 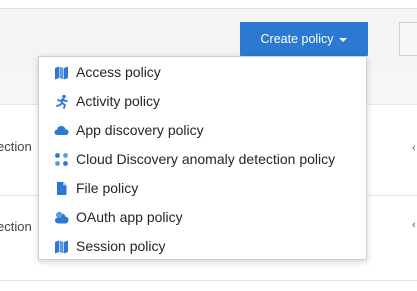 I want to click on anomaly-dots-icon, so click(x=61, y=159).